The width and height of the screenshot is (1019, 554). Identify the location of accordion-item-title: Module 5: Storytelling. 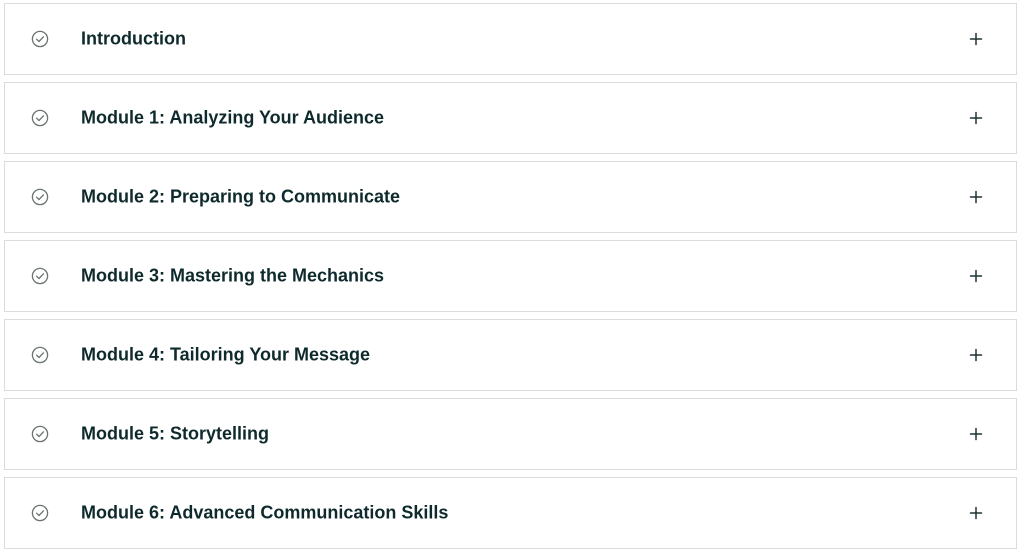
(175, 433).